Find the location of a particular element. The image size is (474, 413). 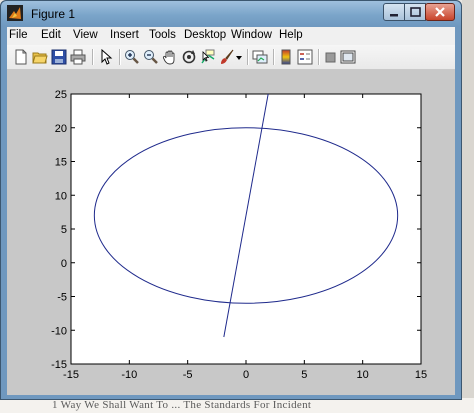

brush-icon is located at coordinates (227, 57).